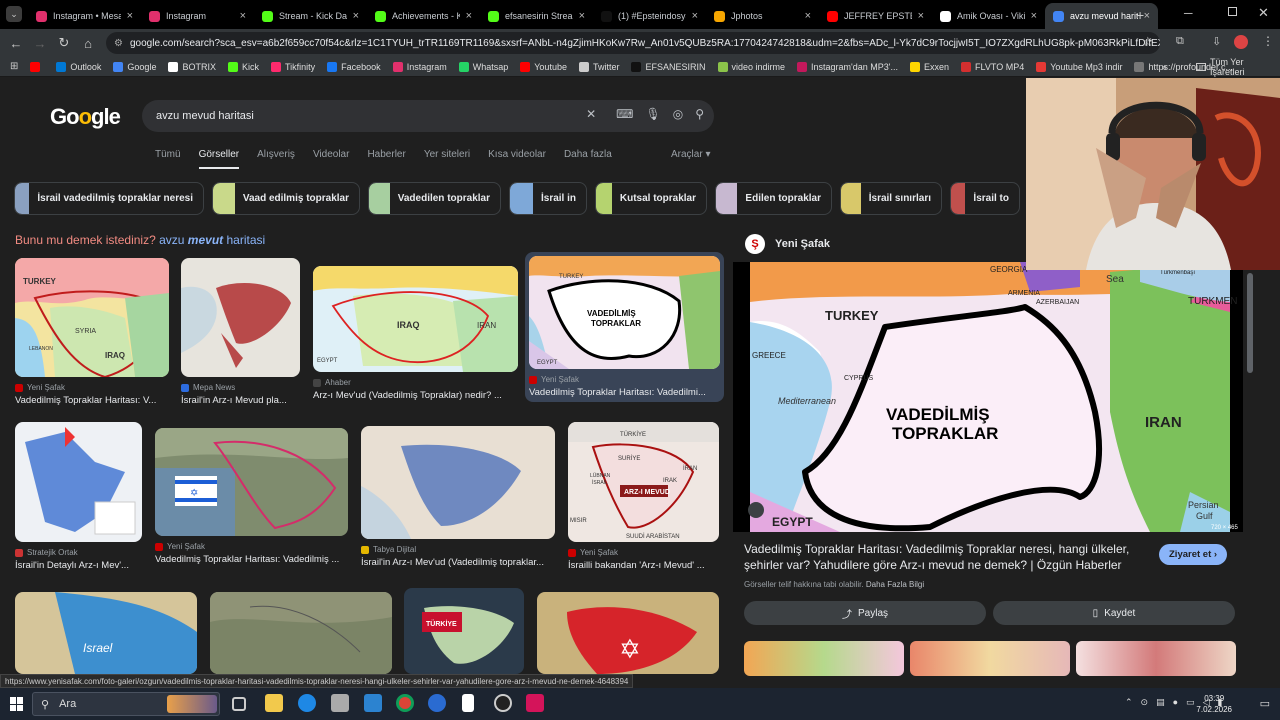 The height and width of the screenshot is (720, 1280). What do you see at coordinates (447, 159) in the screenshot?
I see `search-tab: Yer siteleri` at bounding box center [447, 159].